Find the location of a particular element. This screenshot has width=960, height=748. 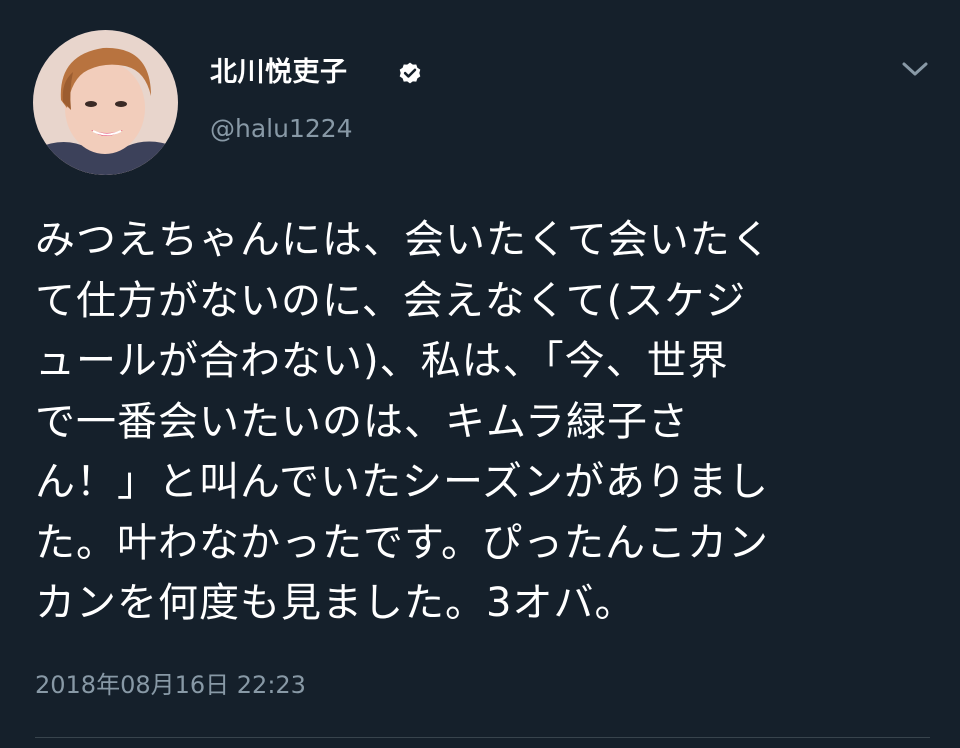

tweet-text-line: で一番会いたいのは、キムラ緑子さ is located at coordinates (362, 421).